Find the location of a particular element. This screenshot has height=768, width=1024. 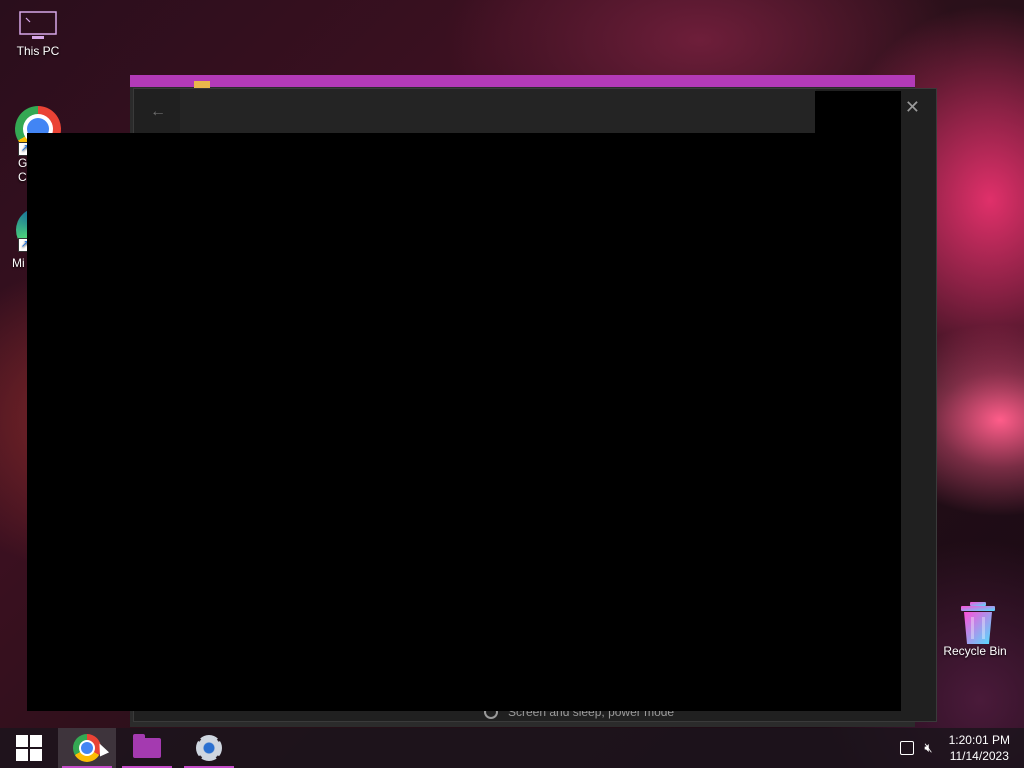

folder-icon is located at coordinates (147, 746).